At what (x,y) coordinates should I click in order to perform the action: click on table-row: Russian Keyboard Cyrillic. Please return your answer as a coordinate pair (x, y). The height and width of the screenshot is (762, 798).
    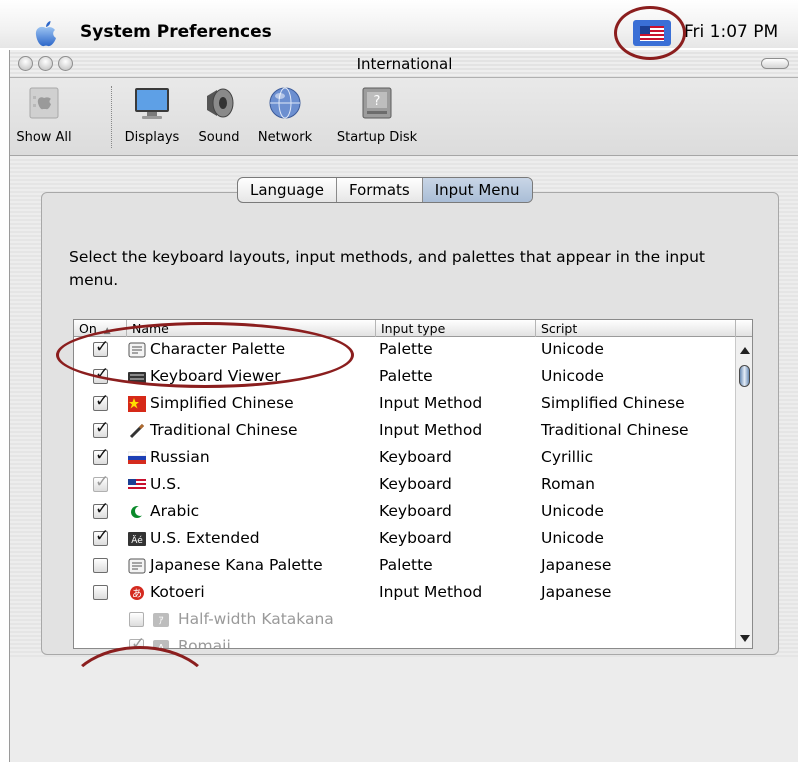
    Looking at the image, I should click on (405, 458).